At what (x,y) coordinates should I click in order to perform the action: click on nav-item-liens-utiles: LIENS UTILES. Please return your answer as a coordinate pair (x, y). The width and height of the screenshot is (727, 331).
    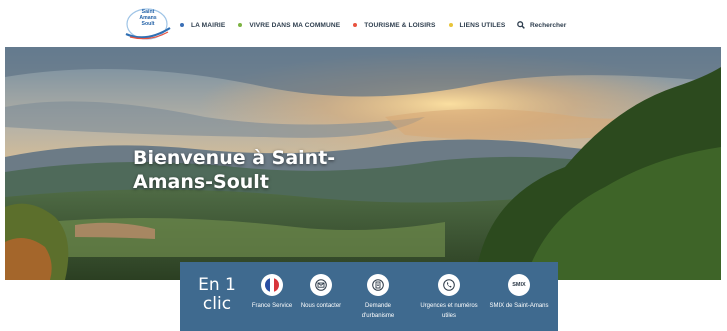
    Looking at the image, I should click on (477, 25).